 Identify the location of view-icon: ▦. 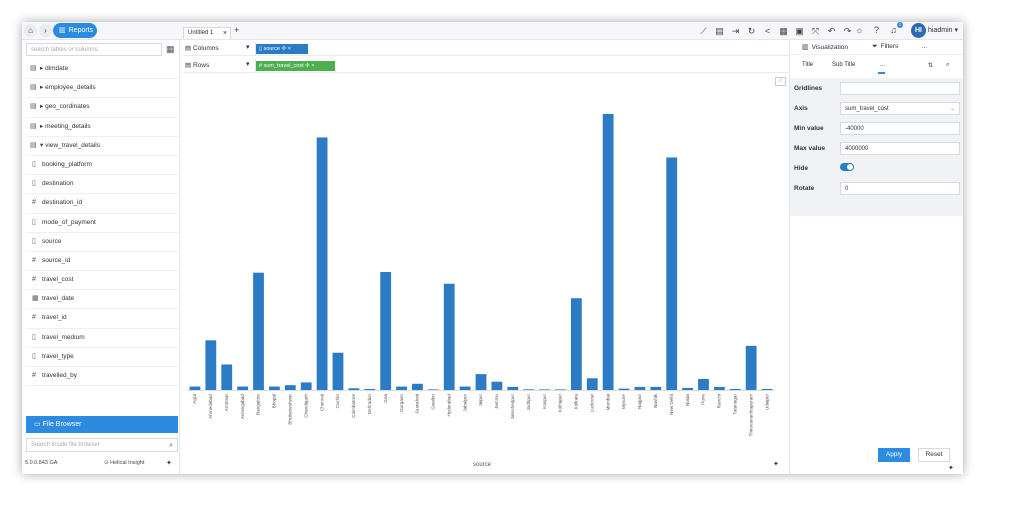
(783, 31).